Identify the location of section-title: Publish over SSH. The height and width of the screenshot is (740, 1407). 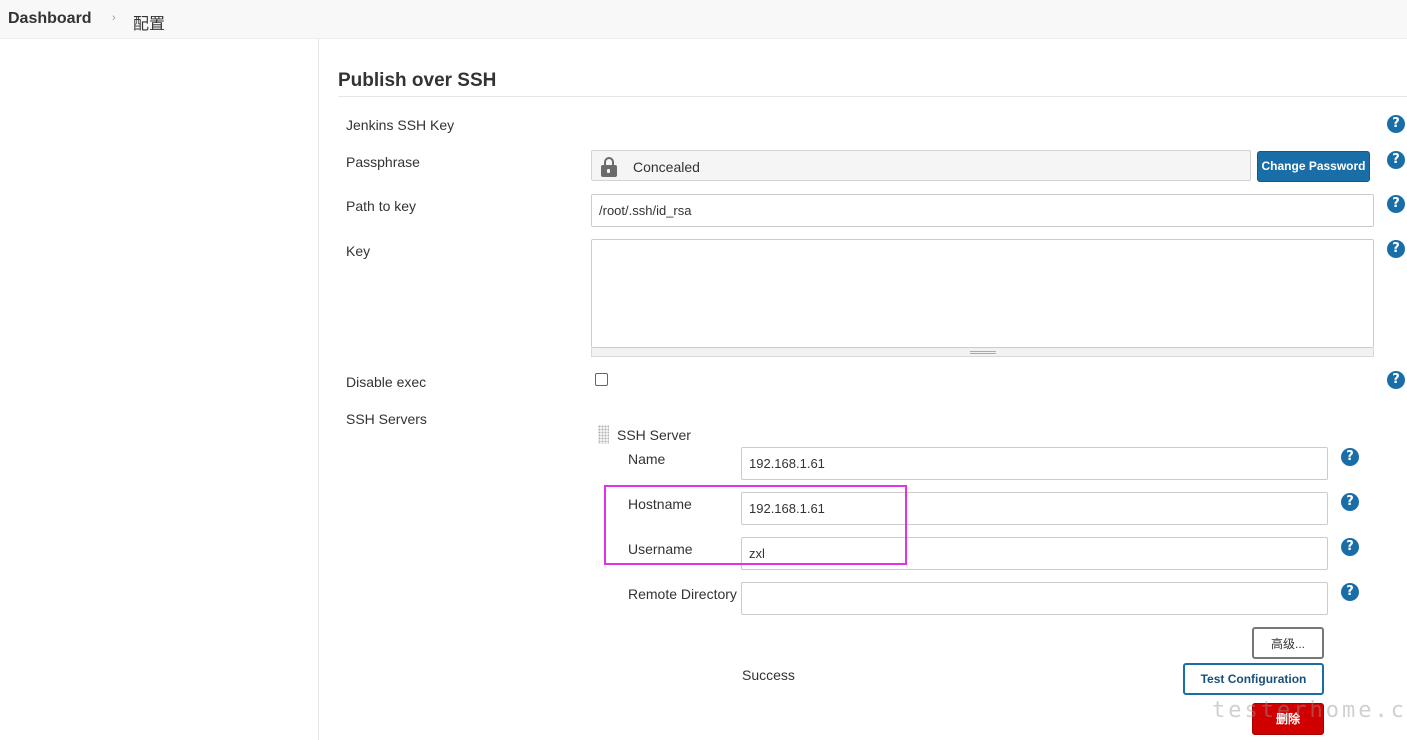
(417, 80).